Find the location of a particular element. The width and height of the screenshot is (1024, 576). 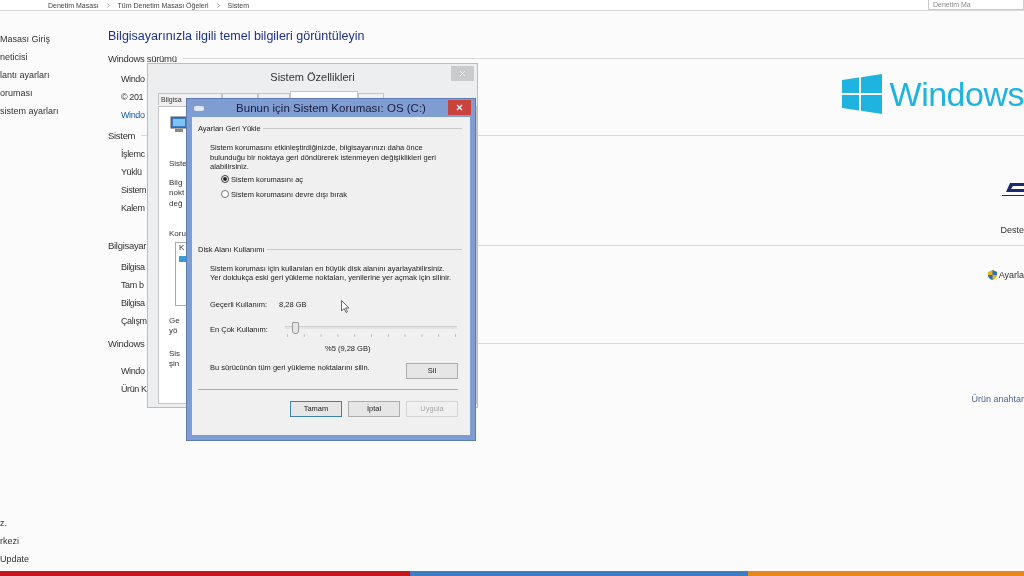

info-label: Kalem is located at coordinates (133, 208).